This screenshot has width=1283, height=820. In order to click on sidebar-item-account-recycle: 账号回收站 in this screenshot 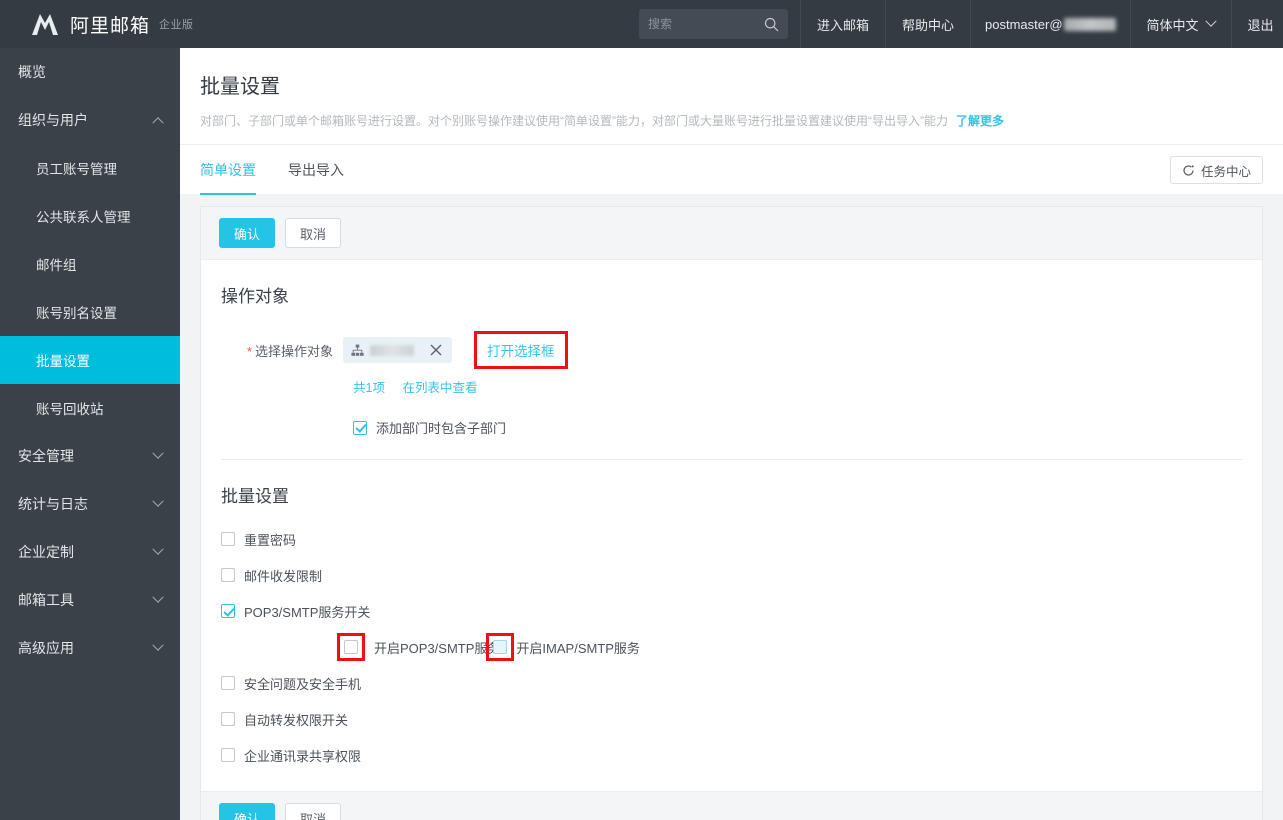, I will do `click(90, 408)`.